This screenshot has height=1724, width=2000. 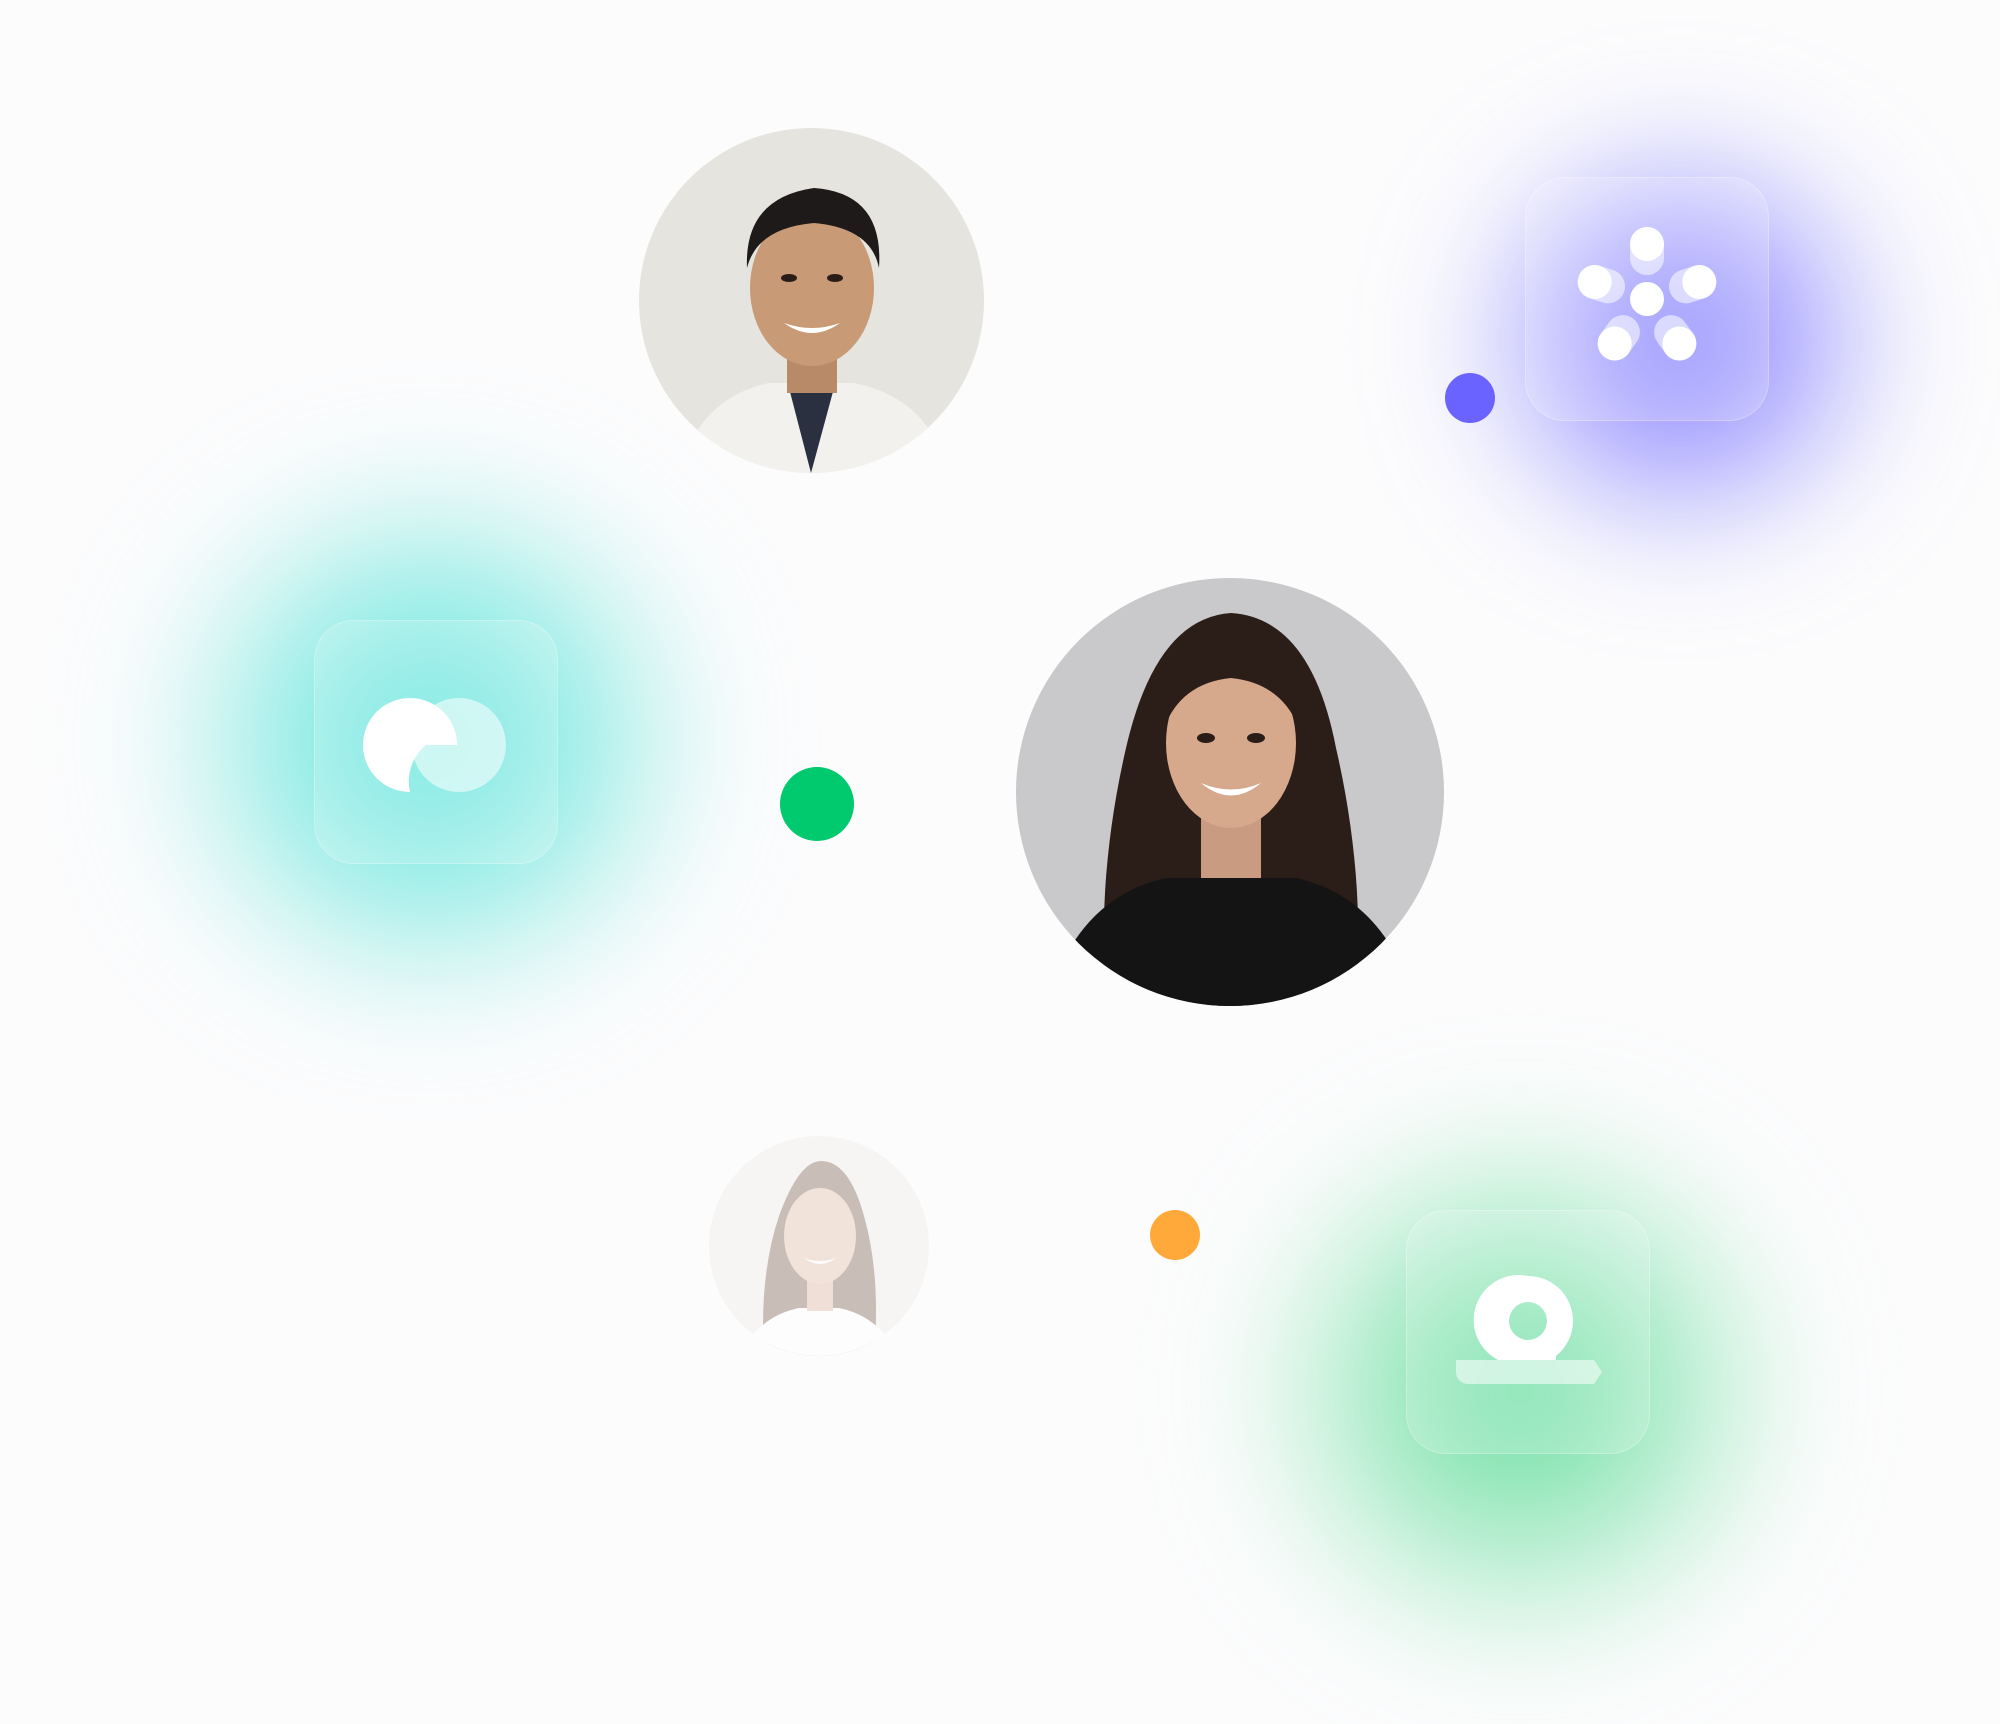 What do you see at coordinates (1175, 1235) in the screenshot?
I see `orange-dot` at bounding box center [1175, 1235].